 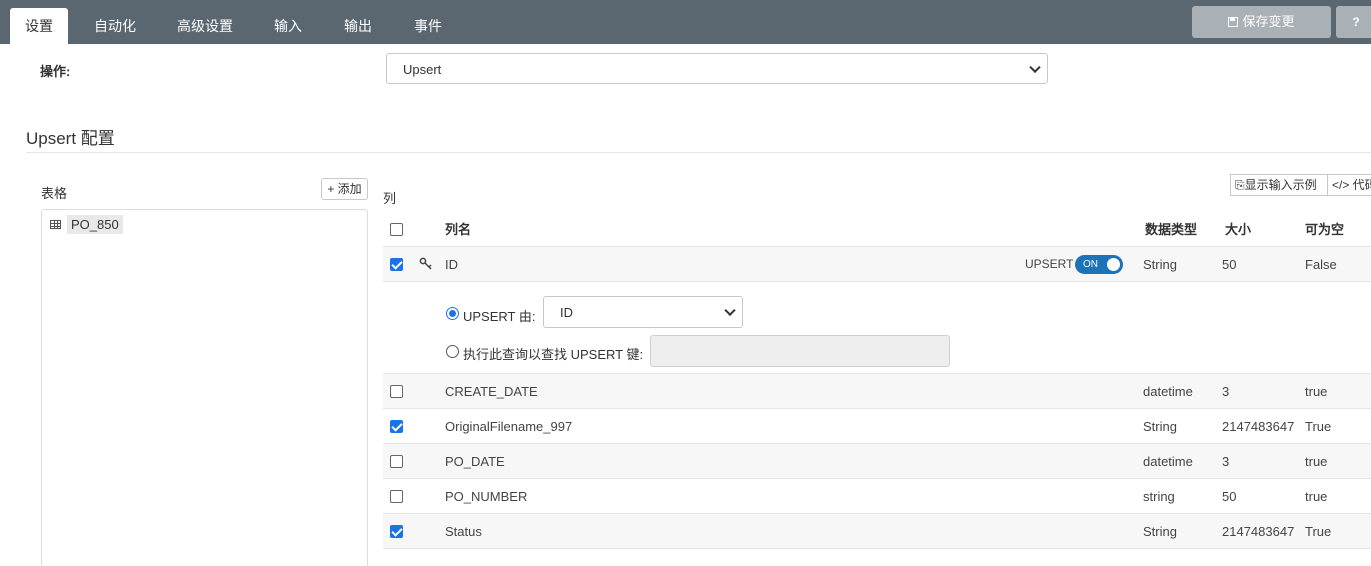 I want to click on save-label: 保存变更, so click(x=1268, y=21).